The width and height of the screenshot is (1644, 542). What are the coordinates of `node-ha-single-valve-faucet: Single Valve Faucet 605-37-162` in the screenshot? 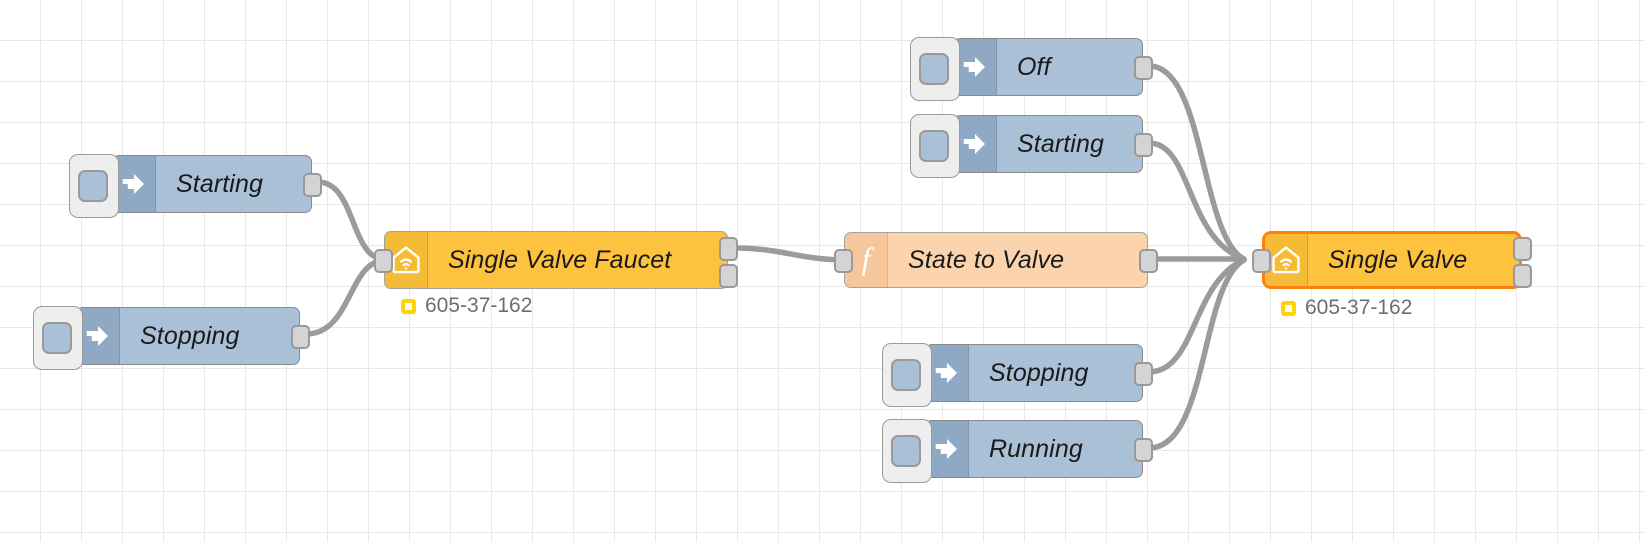 It's located at (556, 274).